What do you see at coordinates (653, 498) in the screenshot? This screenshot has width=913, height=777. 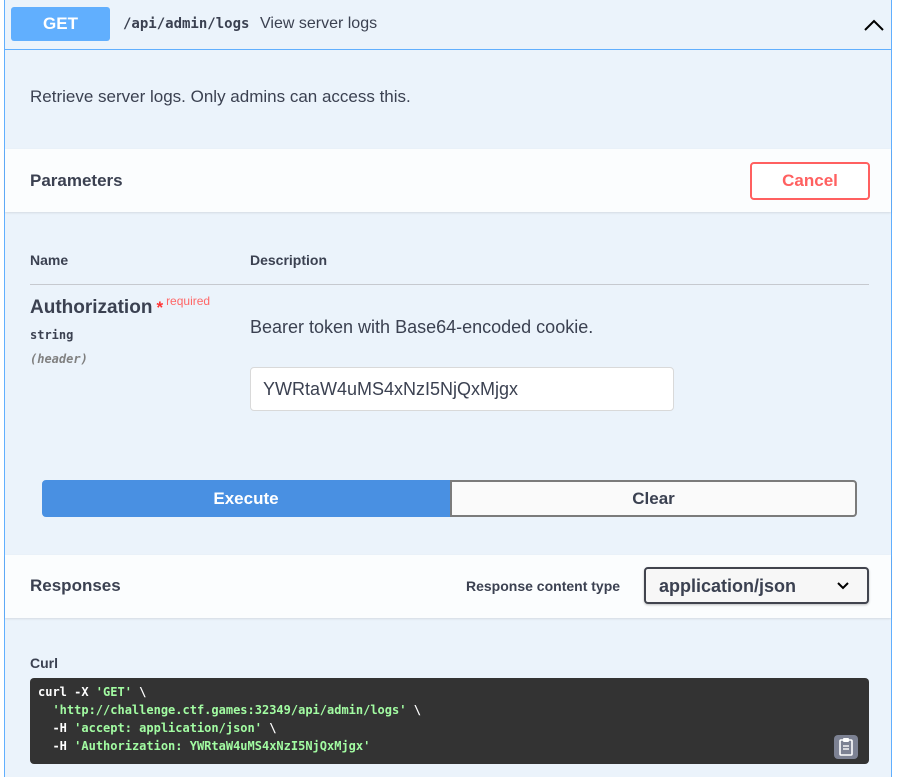 I see `clear-button: Clear` at bounding box center [653, 498].